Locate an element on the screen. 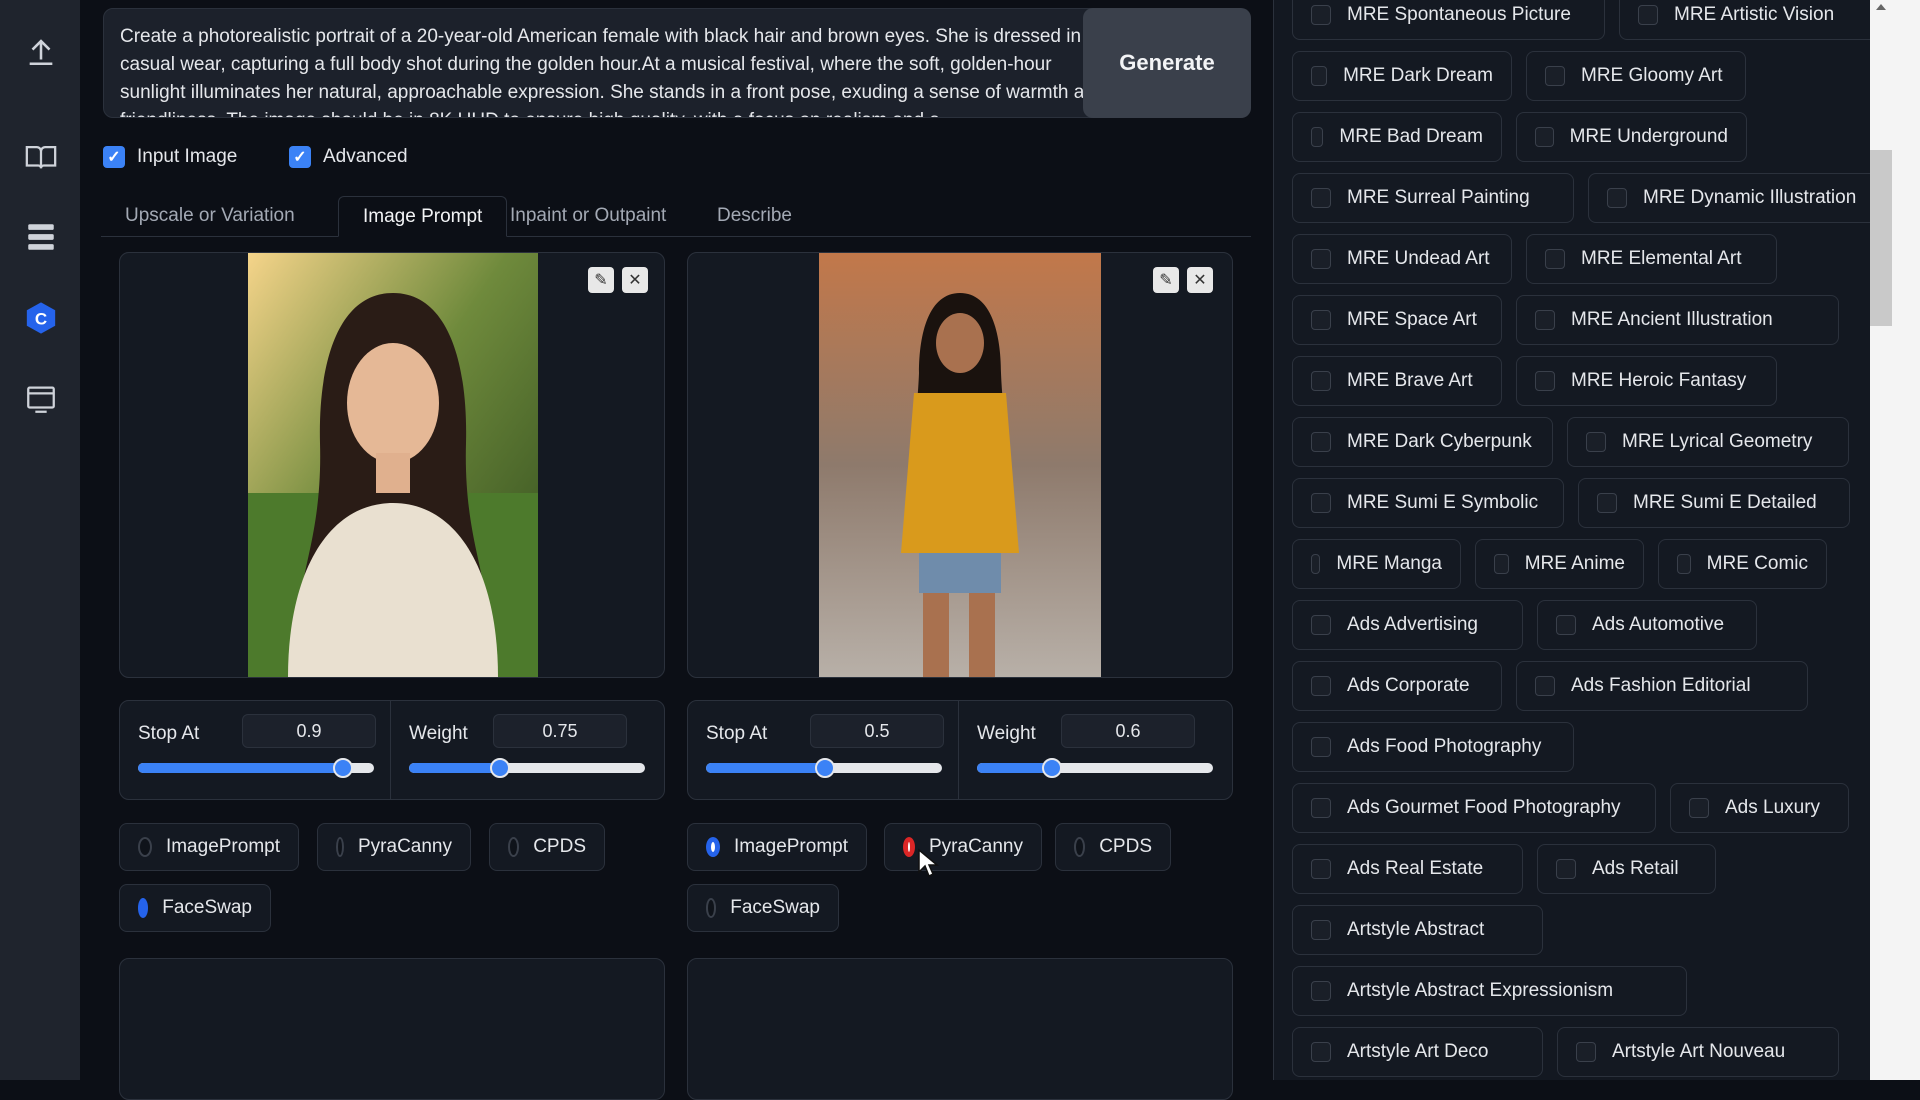  mode-pyracanny-1: PyraCanny is located at coordinates (394, 847).